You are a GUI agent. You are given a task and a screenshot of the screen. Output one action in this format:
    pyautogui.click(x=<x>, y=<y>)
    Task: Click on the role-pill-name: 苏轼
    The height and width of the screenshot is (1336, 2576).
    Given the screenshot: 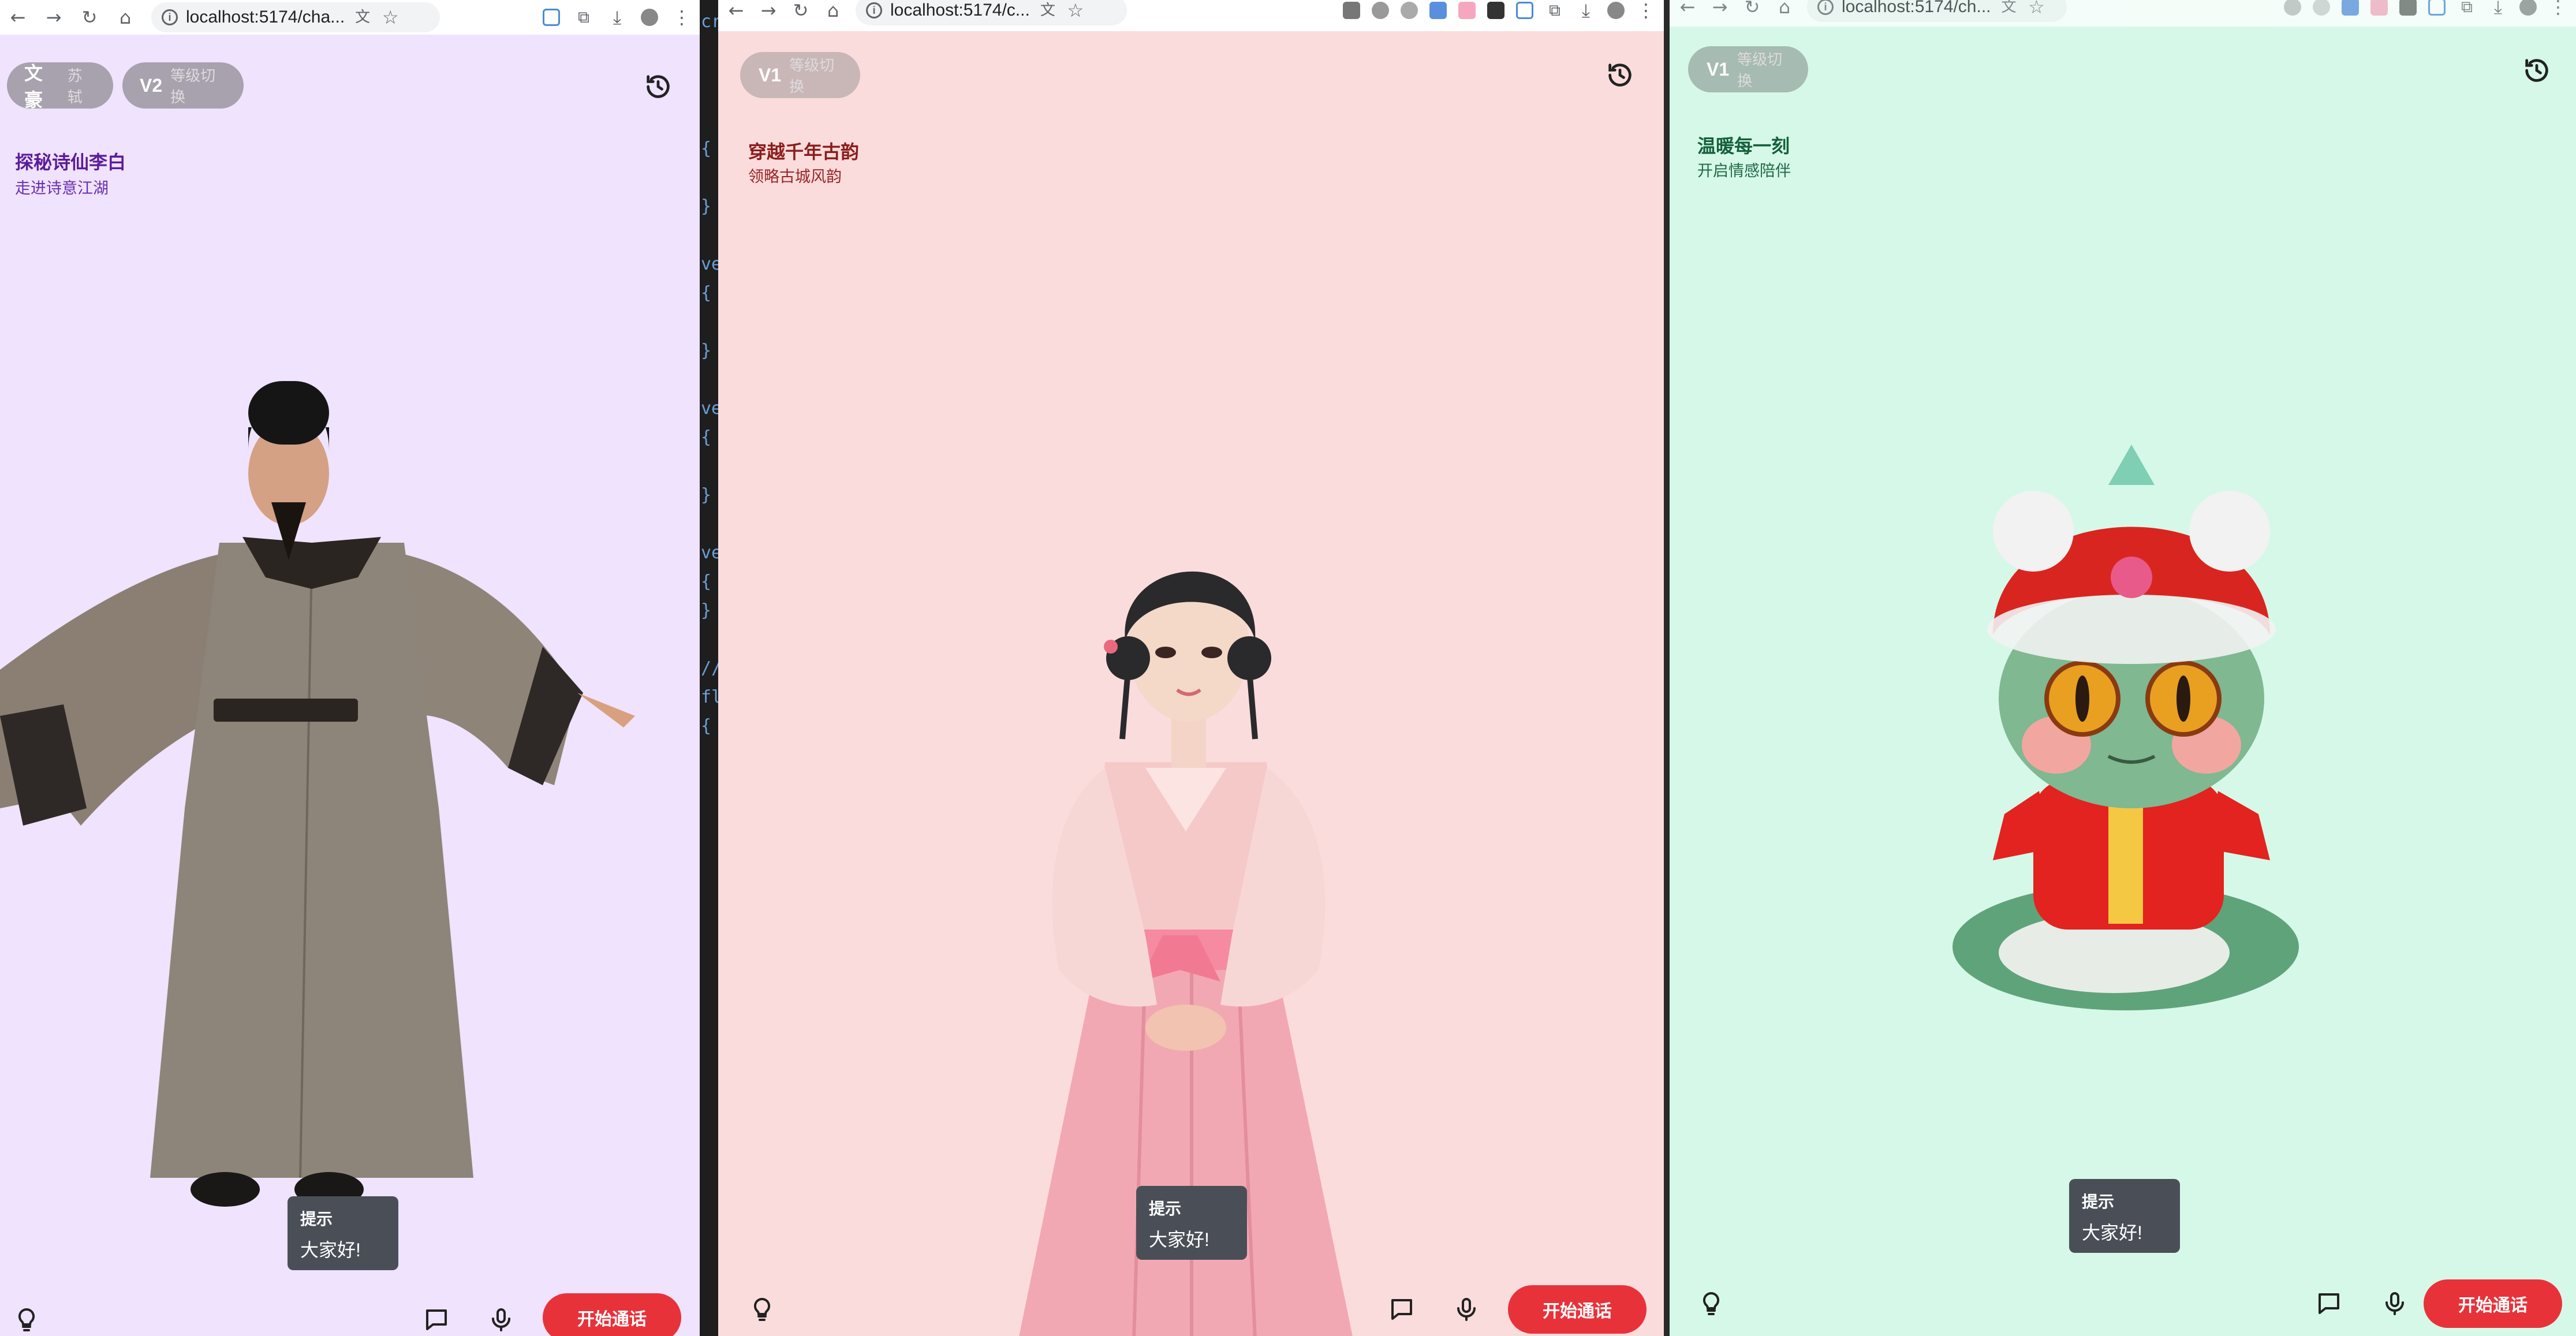 What is the action you would take?
    pyautogui.click(x=75, y=87)
    